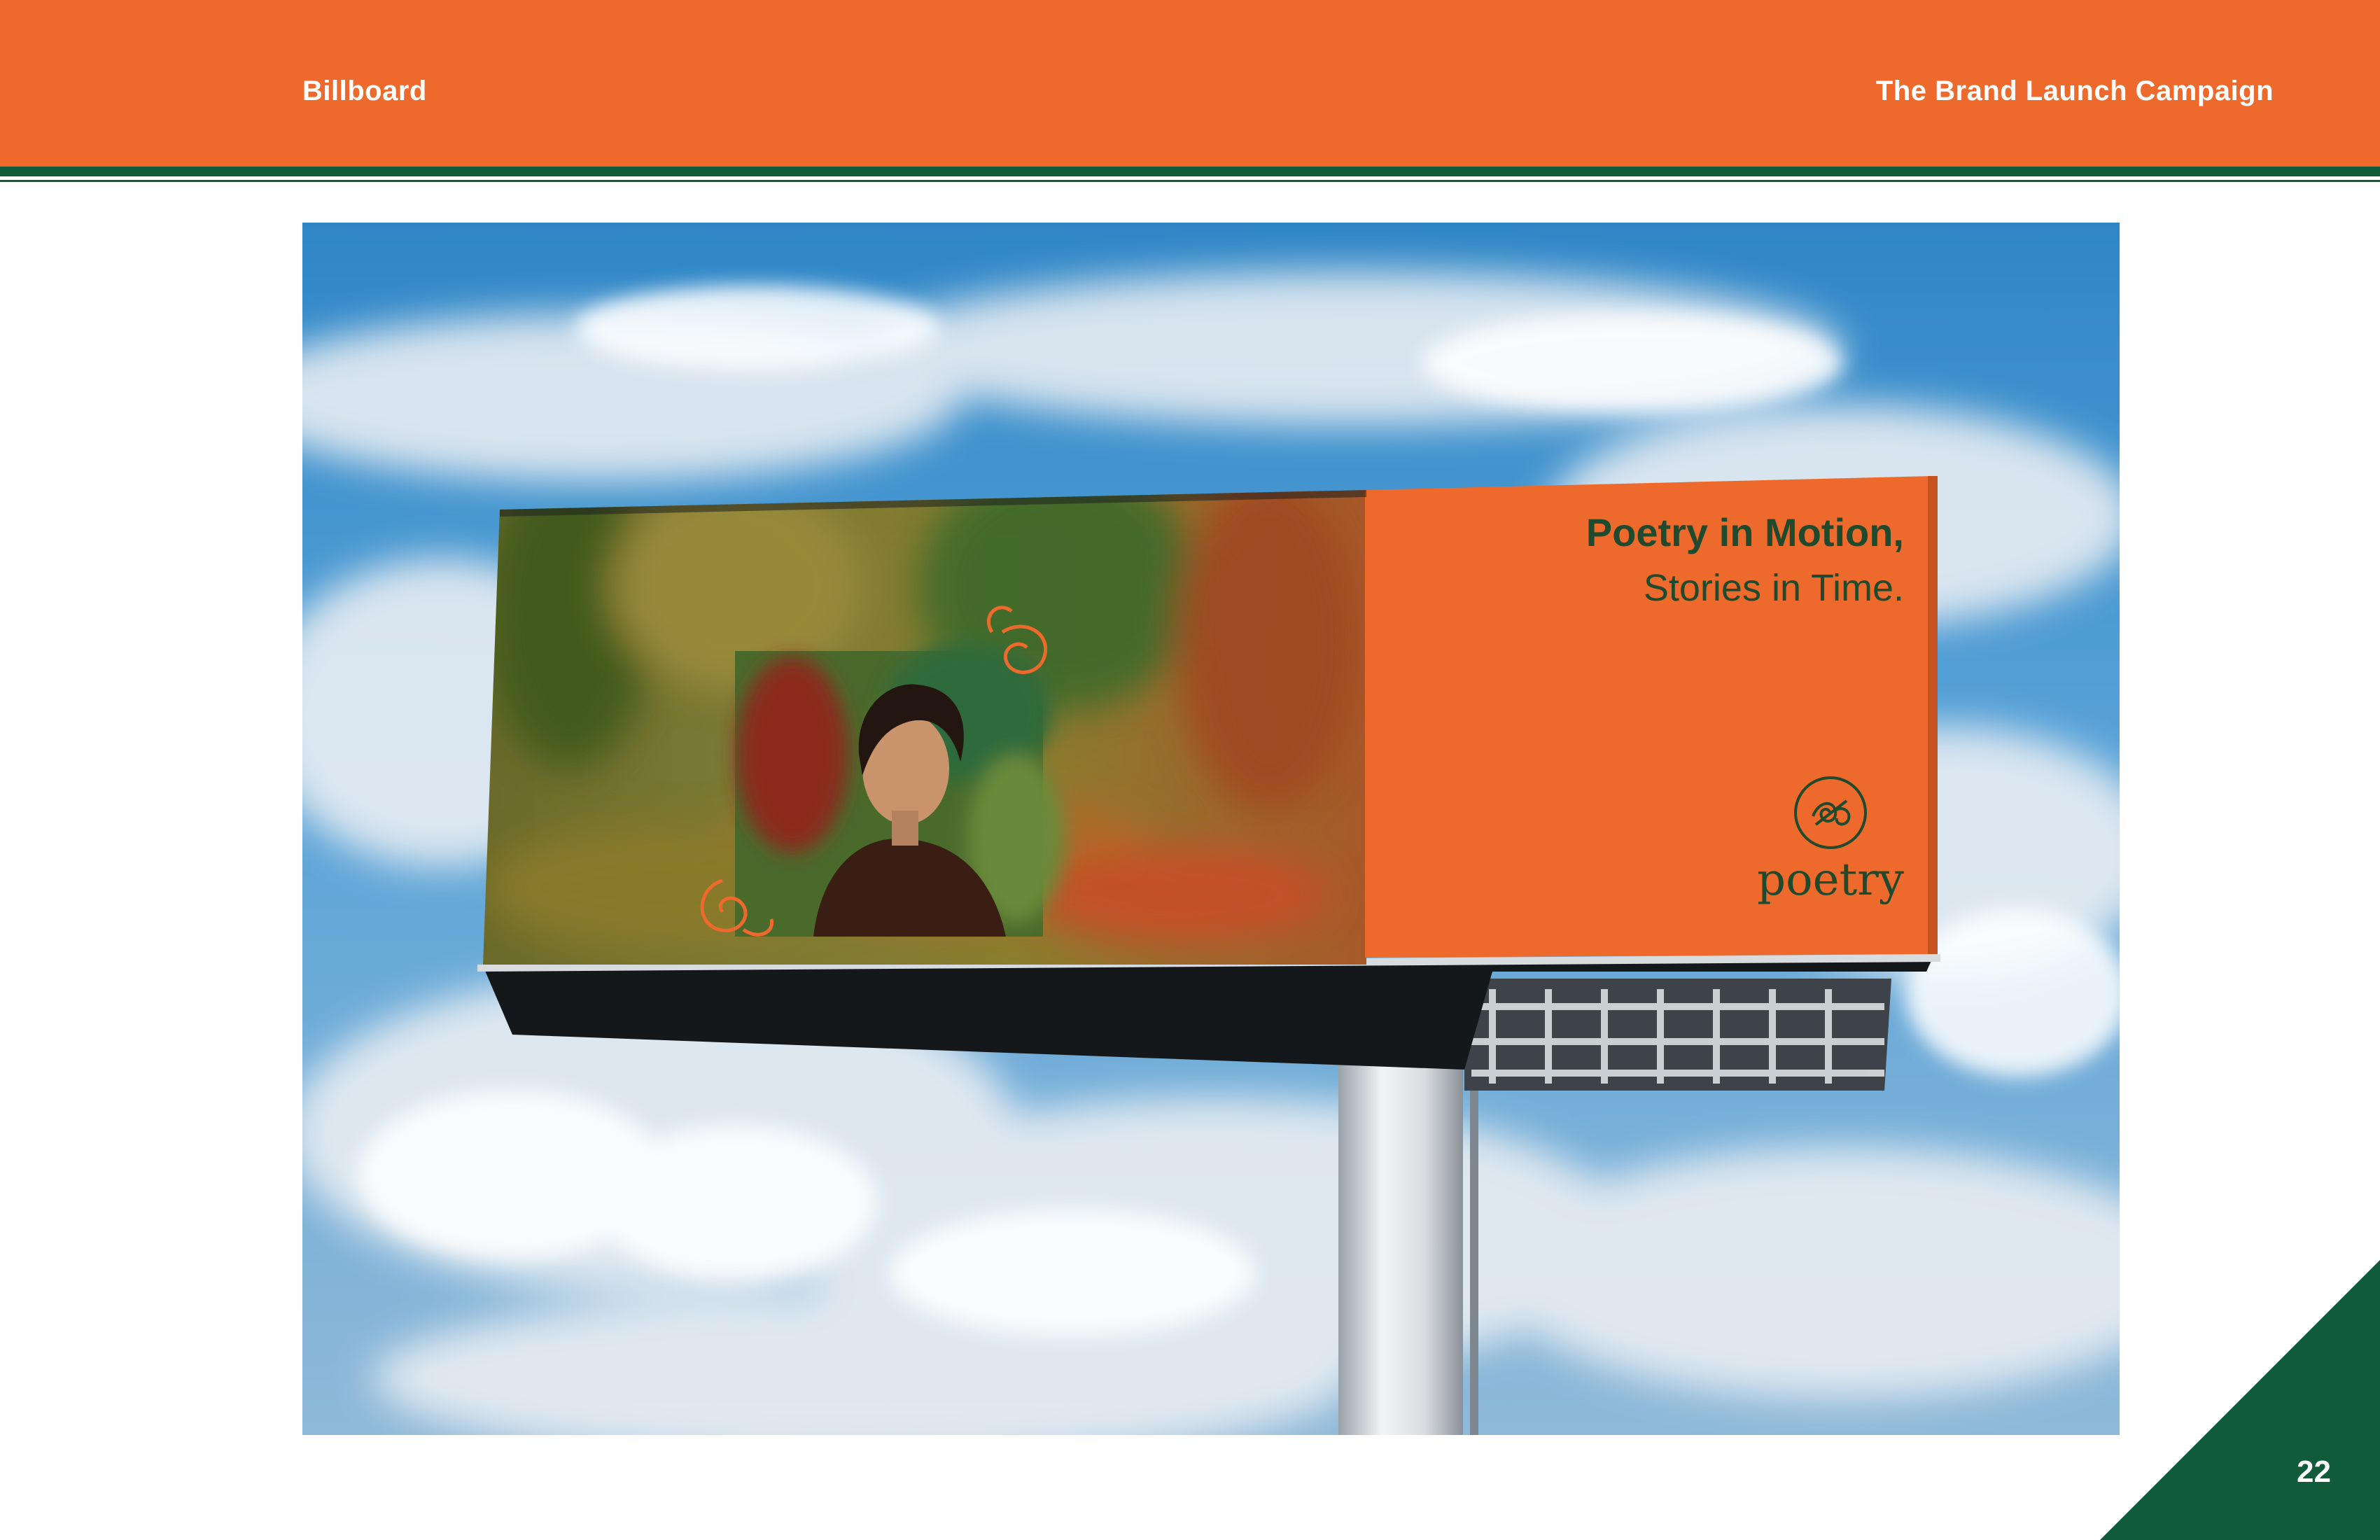 The width and height of the screenshot is (2380, 1540). What do you see at coordinates (1190, 181) in the screenshot?
I see `header-divider-thin` at bounding box center [1190, 181].